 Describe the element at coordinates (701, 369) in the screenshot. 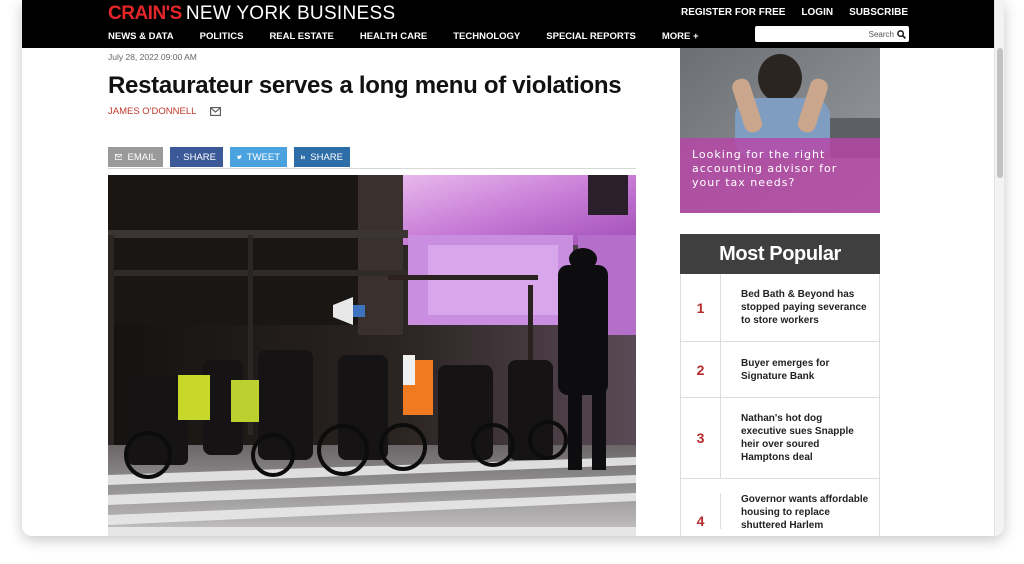

I see `popular-rank: 2` at that location.